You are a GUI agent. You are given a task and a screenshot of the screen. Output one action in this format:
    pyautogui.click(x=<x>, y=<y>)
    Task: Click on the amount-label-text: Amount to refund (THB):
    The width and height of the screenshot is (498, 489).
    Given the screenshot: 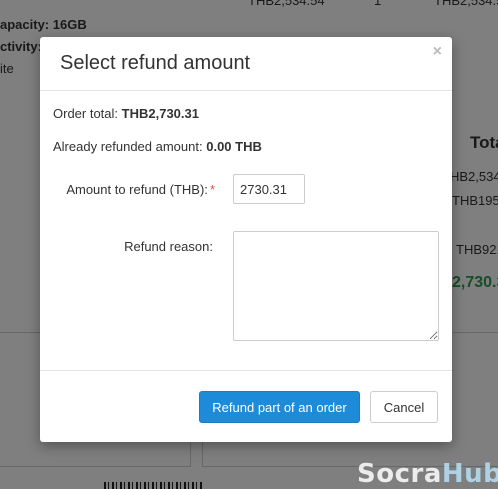 What is the action you would take?
    pyautogui.click(x=137, y=189)
    